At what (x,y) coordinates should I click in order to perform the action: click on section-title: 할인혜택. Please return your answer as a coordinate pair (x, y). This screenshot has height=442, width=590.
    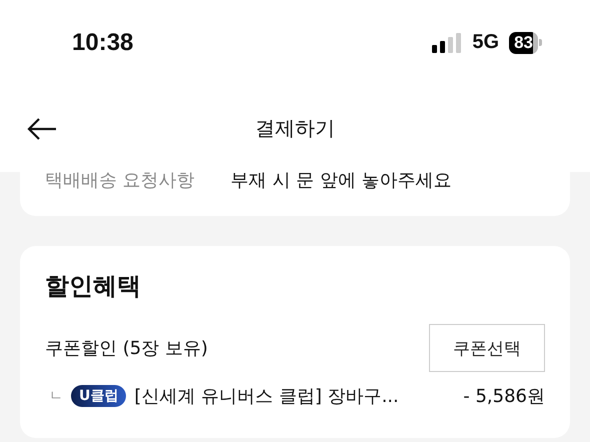
    Looking at the image, I should click on (93, 286).